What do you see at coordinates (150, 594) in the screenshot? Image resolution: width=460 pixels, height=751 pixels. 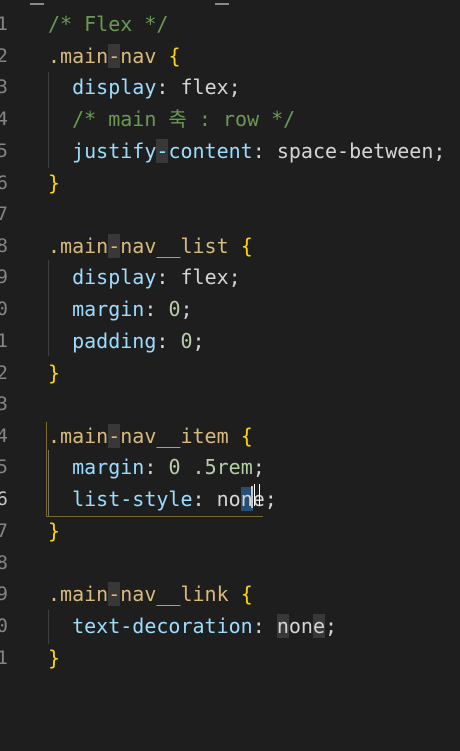 I see `code-text: .main-nav__link {` at bounding box center [150, 594].